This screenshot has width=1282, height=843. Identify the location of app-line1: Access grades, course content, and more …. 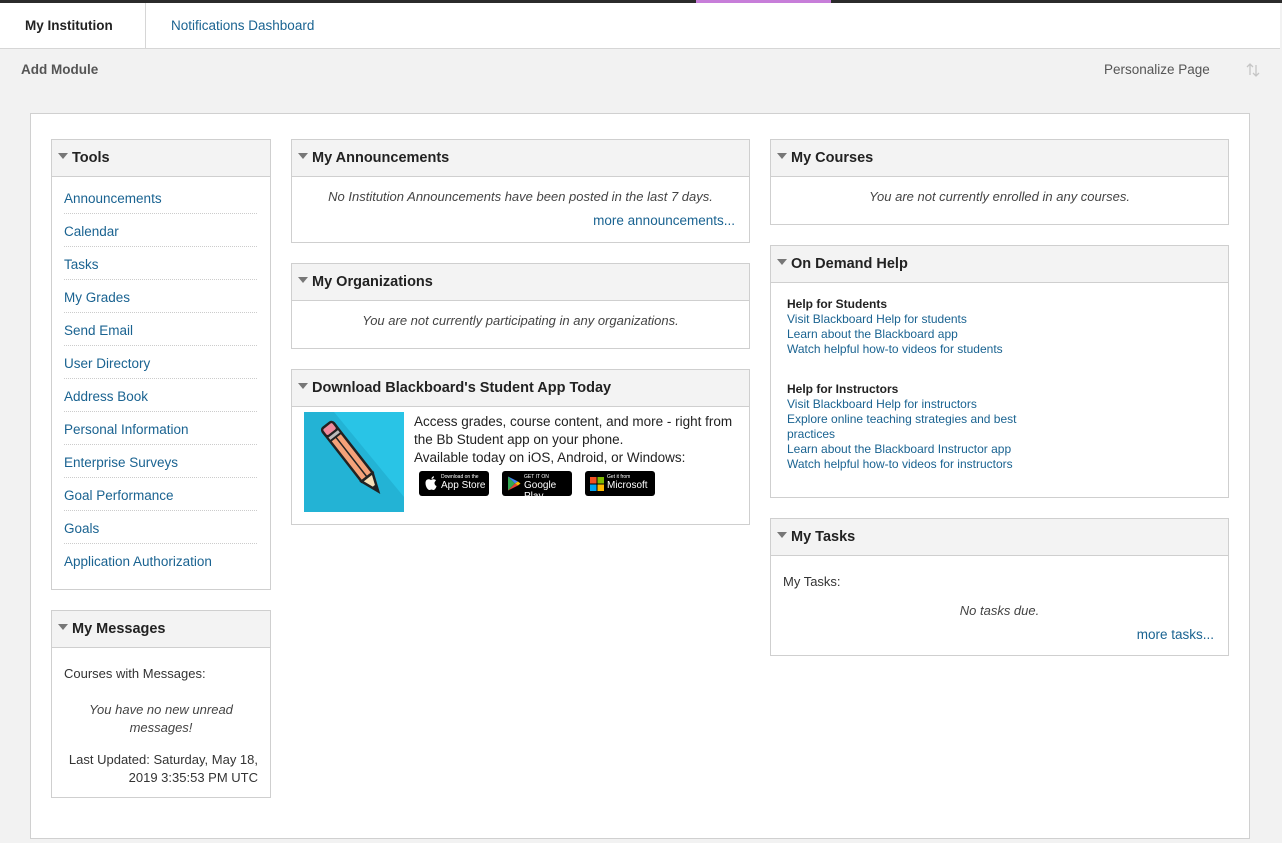
(573, 421).